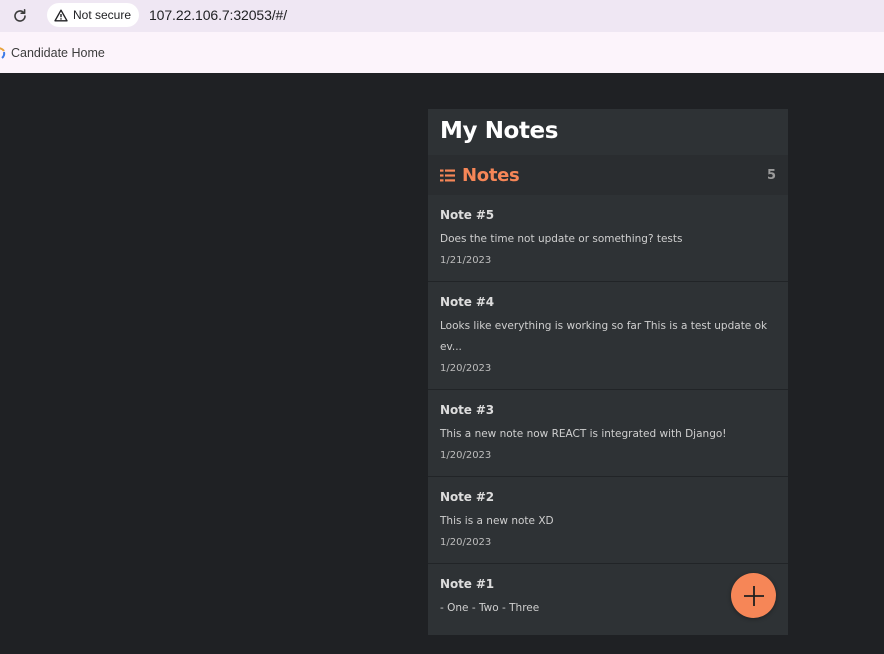  I want to click on notes-heading-label: Notes, so click(491, 175).